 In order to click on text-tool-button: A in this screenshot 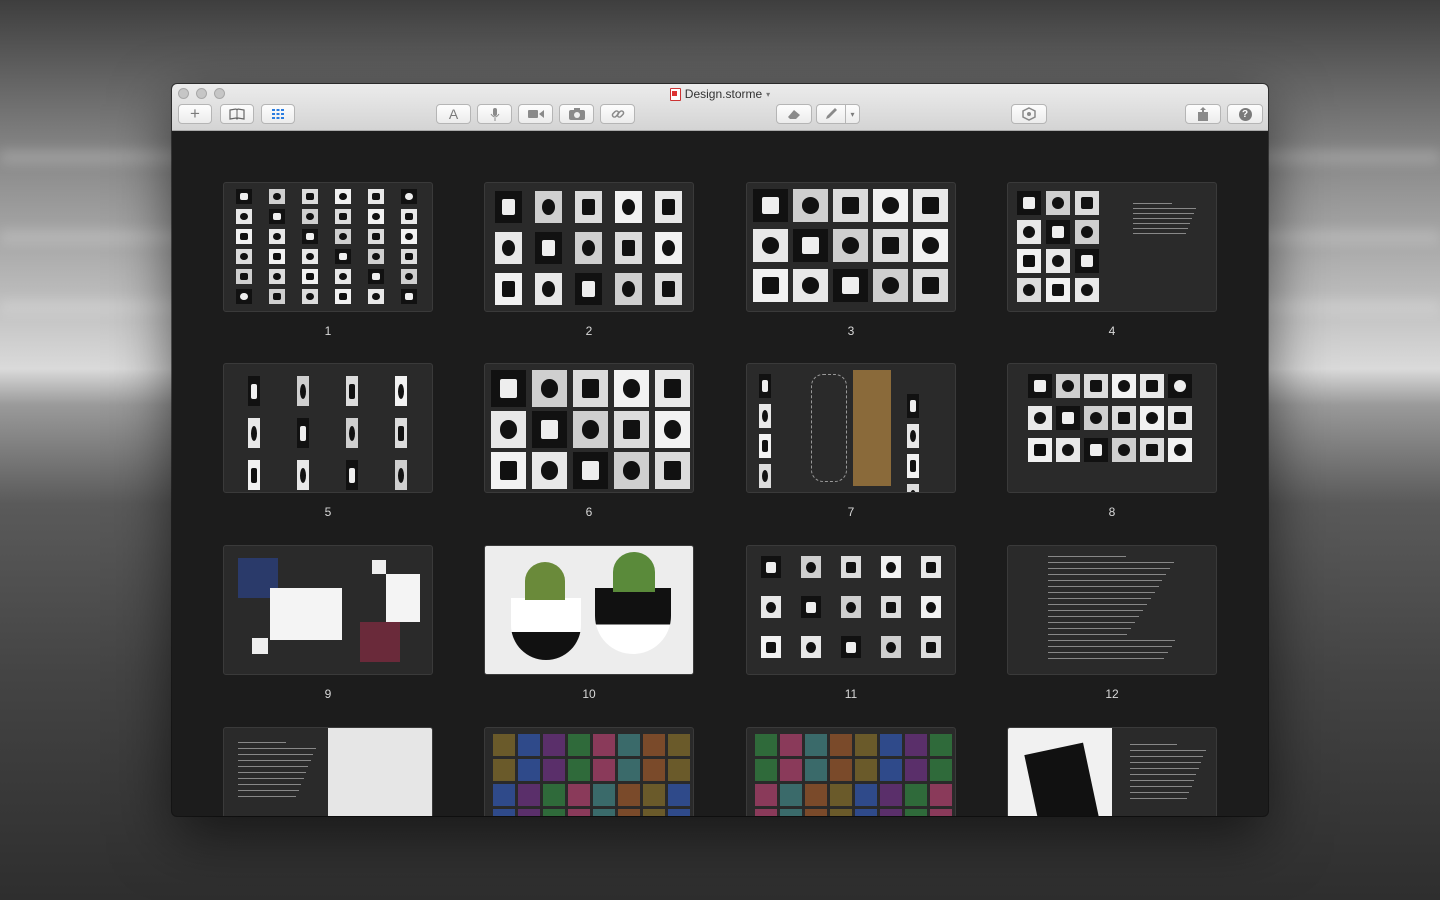, I will do `click(453, 114)`.